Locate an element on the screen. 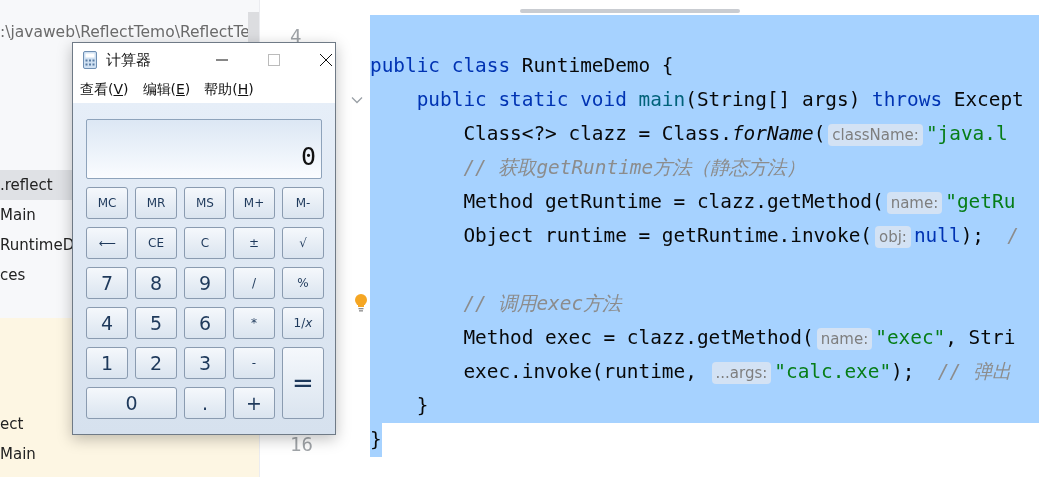  code-text: main is located at coordinates (662, 99).